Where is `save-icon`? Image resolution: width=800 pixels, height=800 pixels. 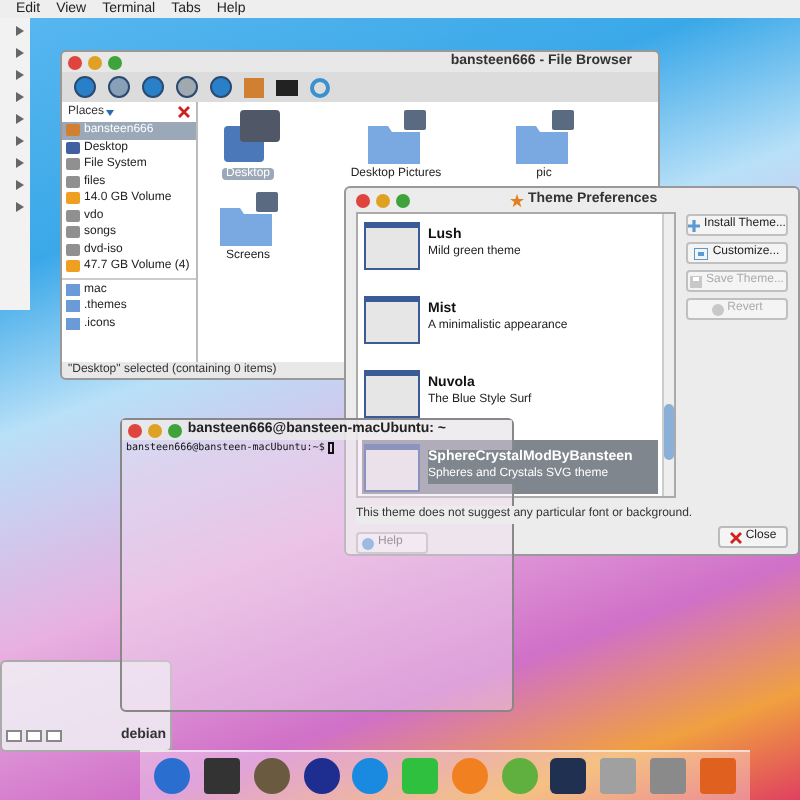
save-icon is located at coordinates (696, 281).